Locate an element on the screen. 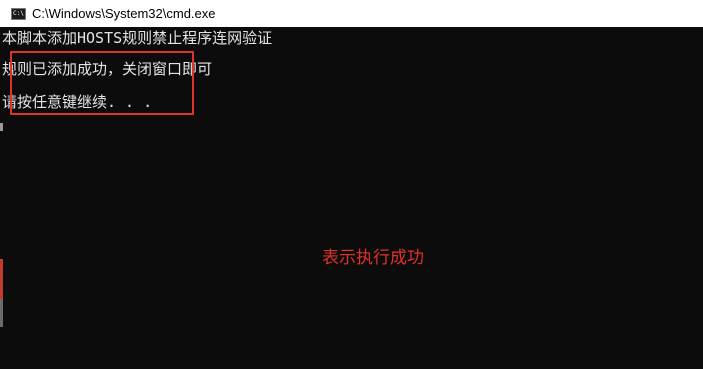 The image size is (703, 369). window-title: C:\Windows\System32\cmd.exe is located at coordinates (124, 13).